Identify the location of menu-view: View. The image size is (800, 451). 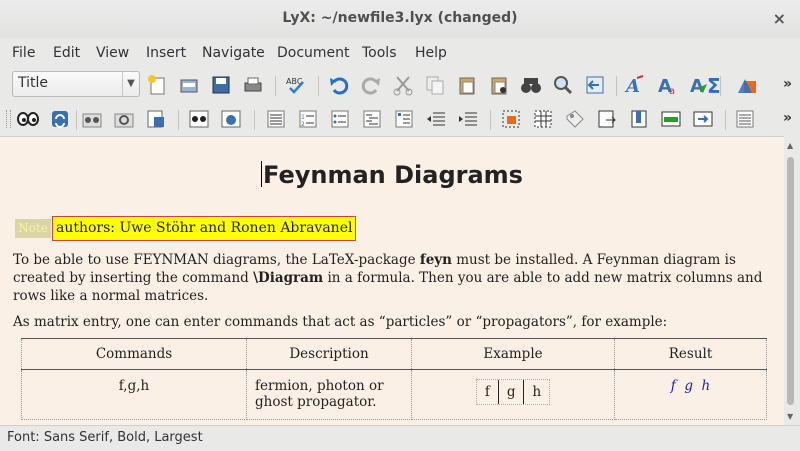
(112, 53).